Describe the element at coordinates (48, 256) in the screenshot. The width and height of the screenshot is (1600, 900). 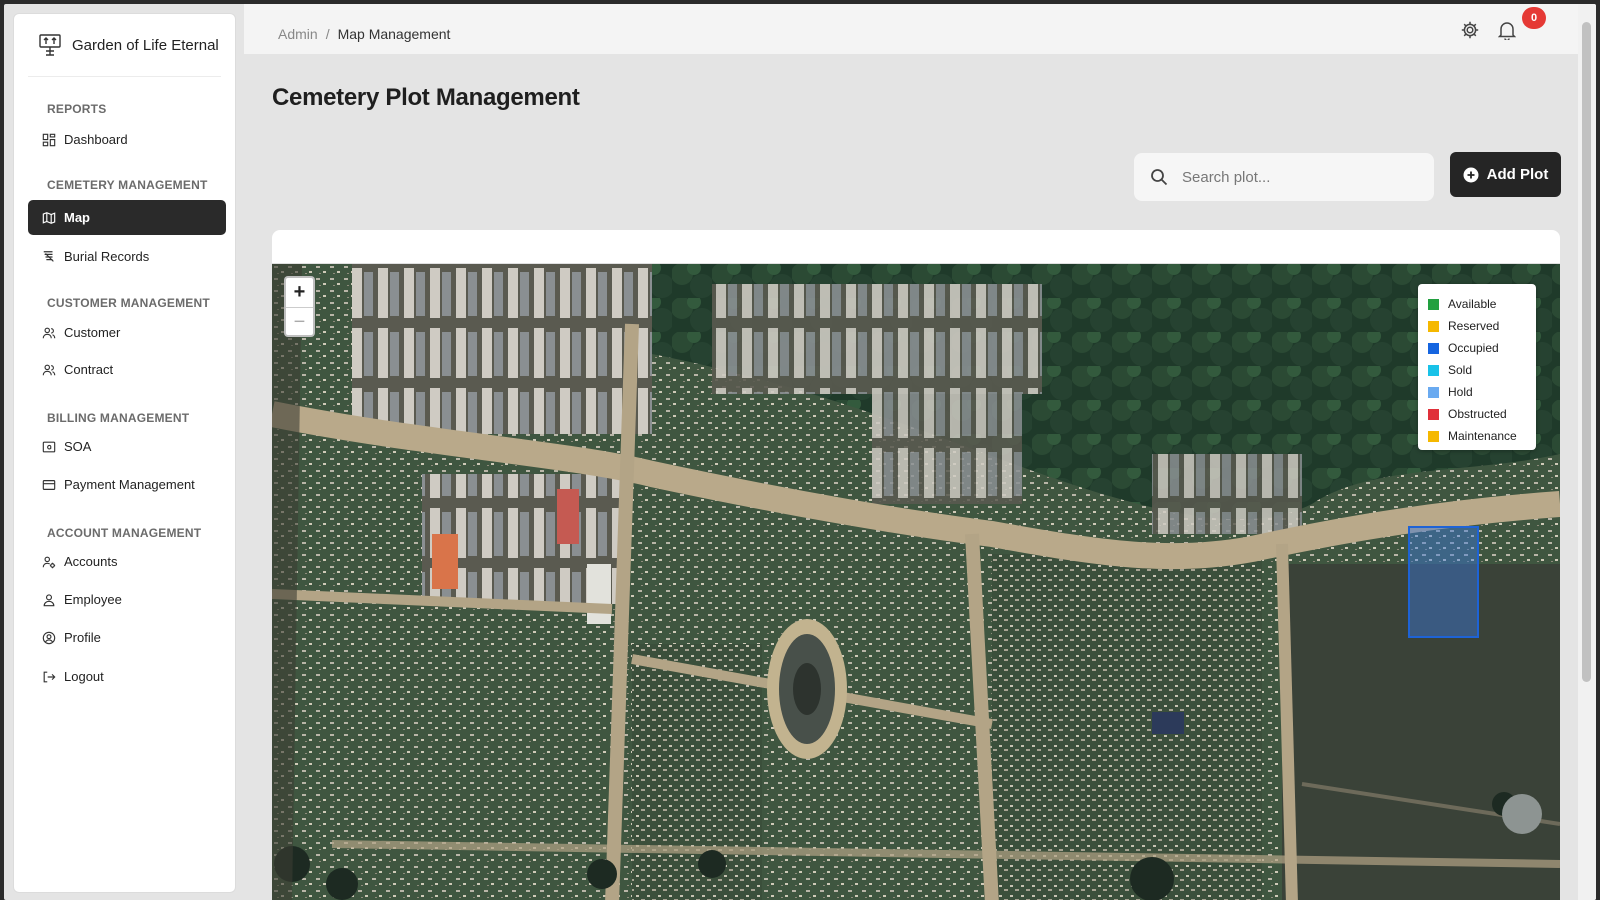
I see `burial-records-icon` at that location.